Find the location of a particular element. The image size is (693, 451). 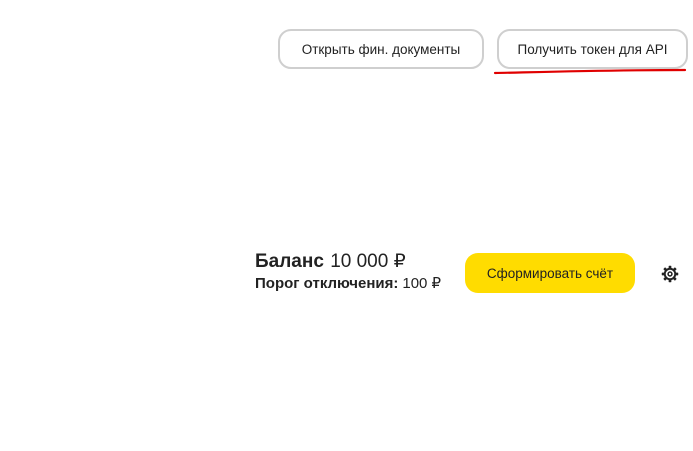

get-api-token-label: Получить токен для API is located at coordinates (592, 49).